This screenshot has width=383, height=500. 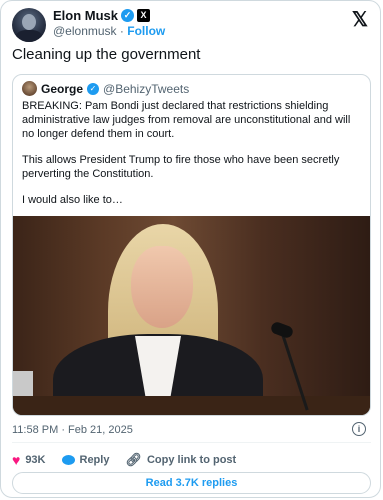 What do you see at coordinates (146, 88) in the screenshot?
I see `quoted-author-handle: @BehizyTweets` at bounding box center [146, 88].